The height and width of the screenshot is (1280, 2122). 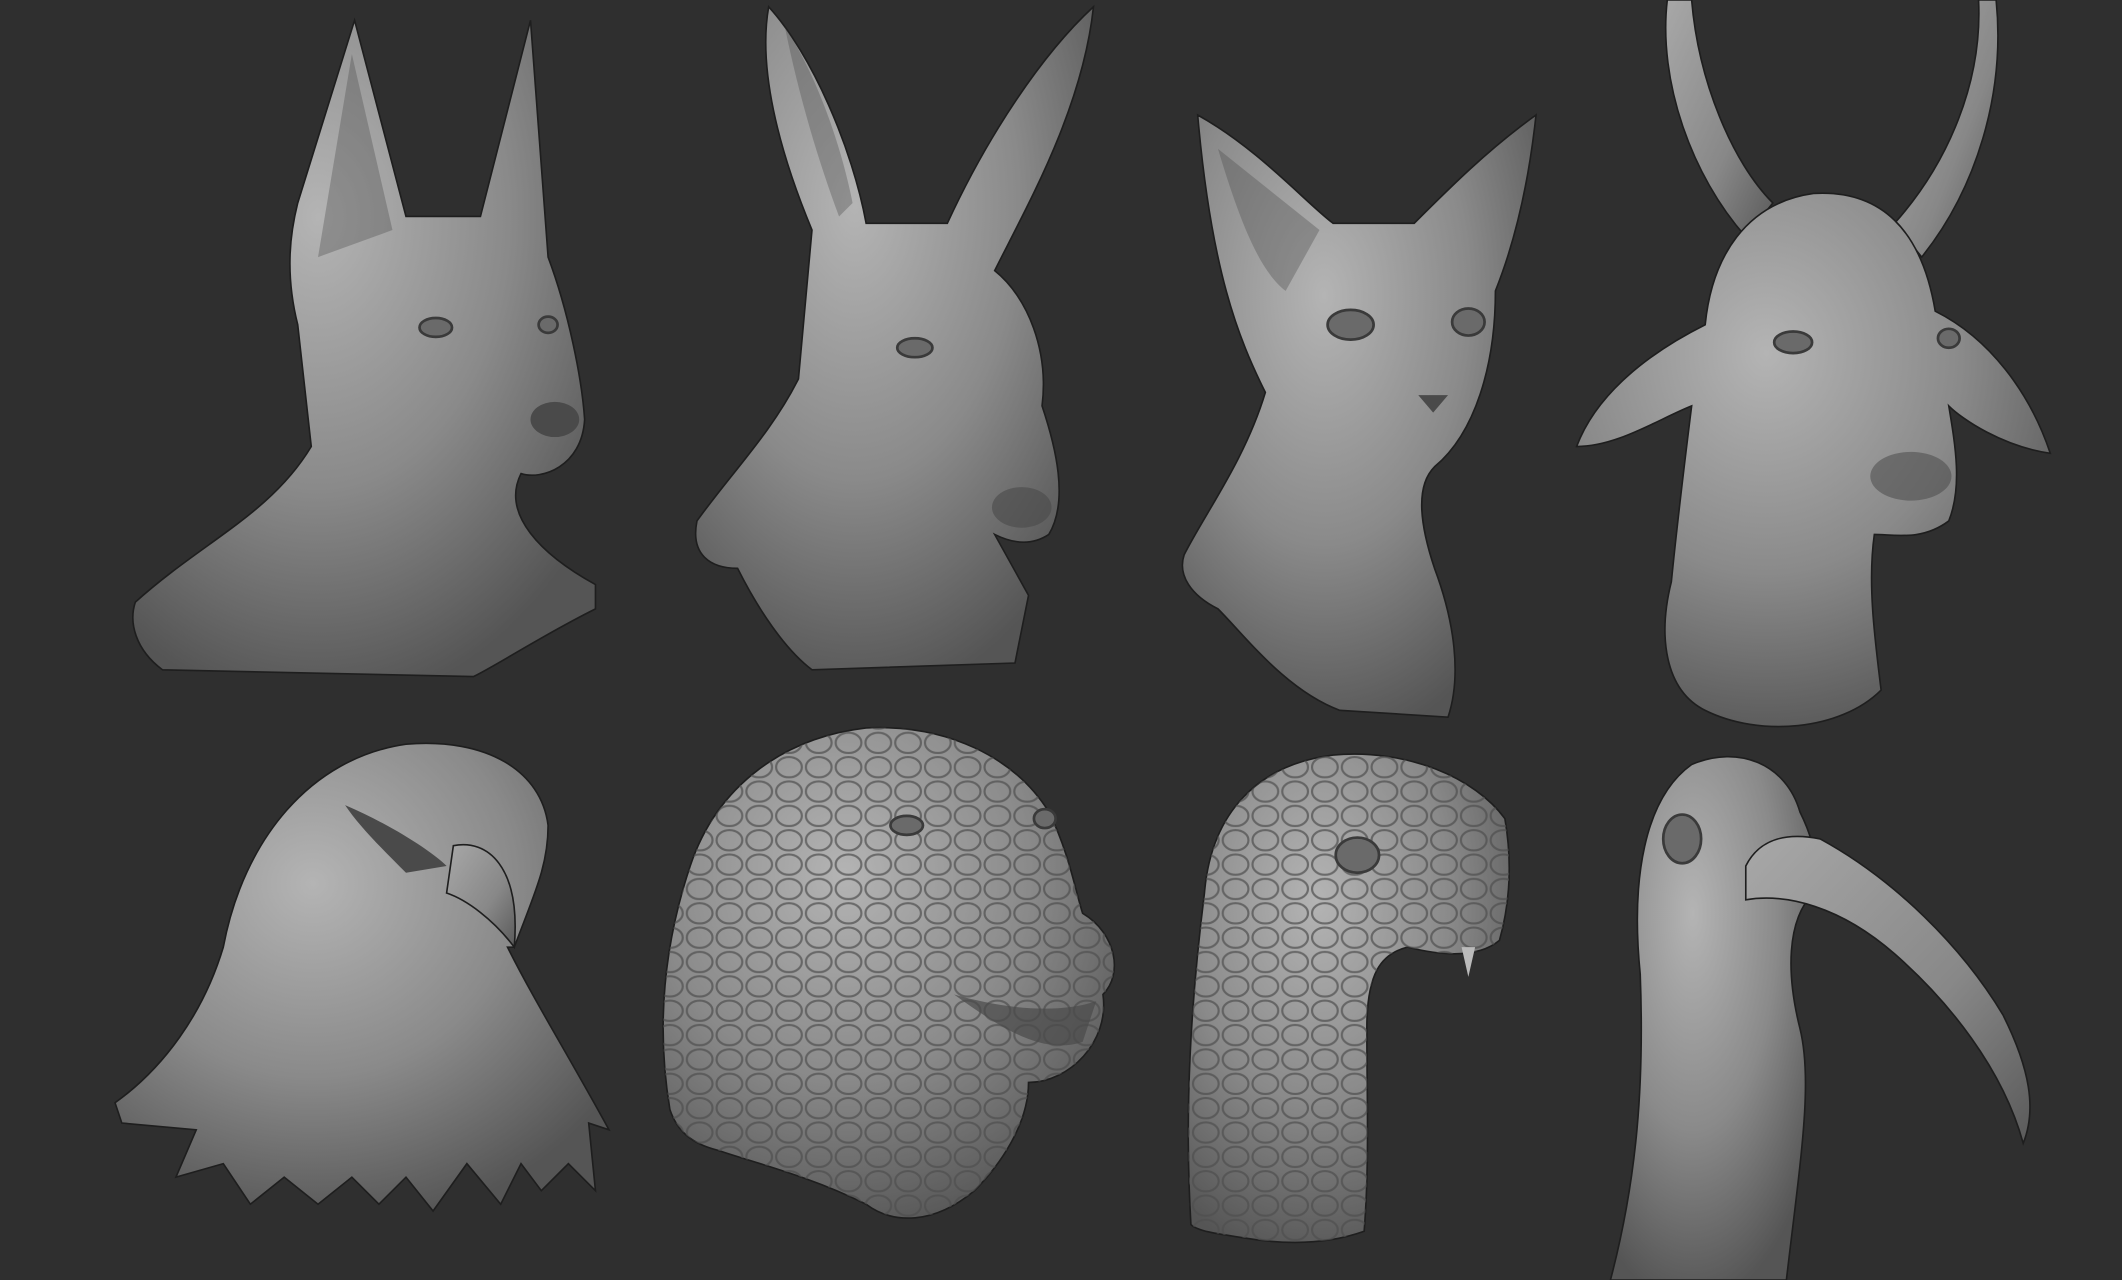 What do you see at coordinates (1349, 998) in the screenshot?
I see `snake-head-sculpt` at bounding box center [1349, 998].